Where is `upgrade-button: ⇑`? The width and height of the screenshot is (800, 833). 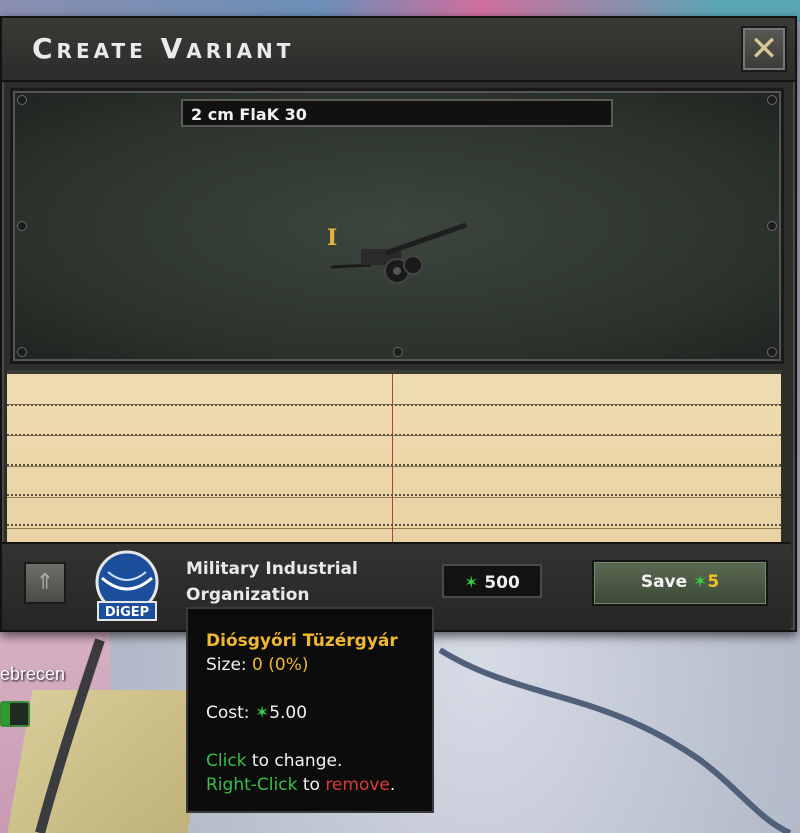 upgrade-button: ⇑ is located at coordinates (45, 583).